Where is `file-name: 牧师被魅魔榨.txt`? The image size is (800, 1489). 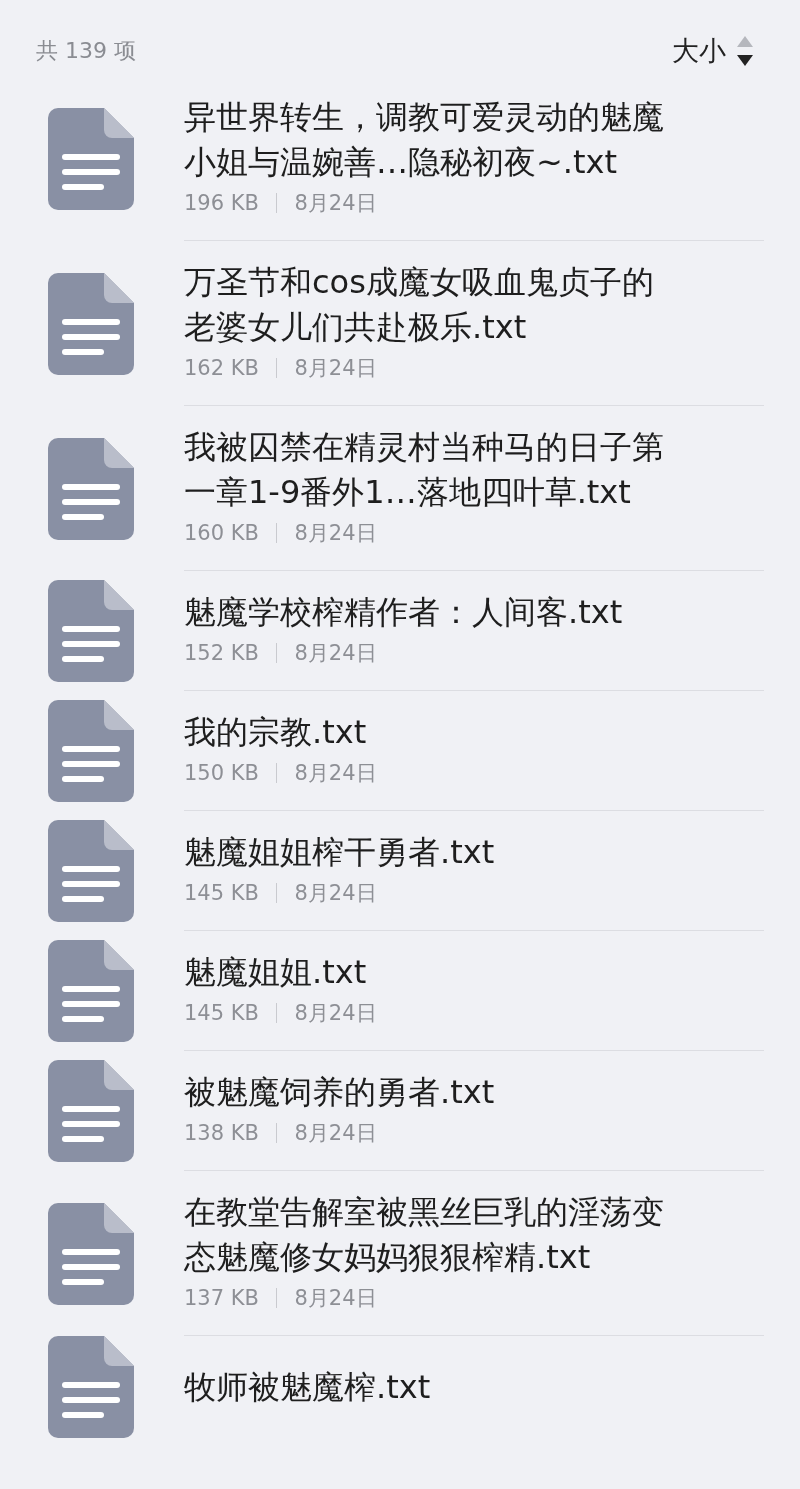
file-name: 牧师被魅魔榨.txt is located at coordinates (434, 1387).